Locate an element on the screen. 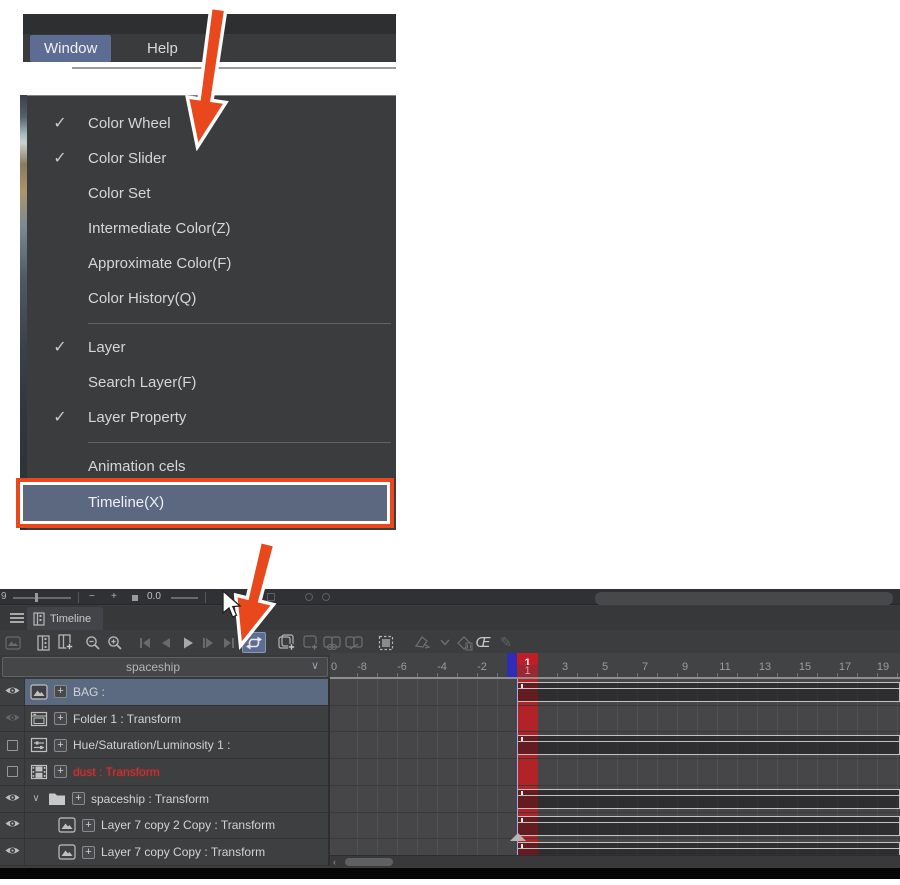  layer-row: + Folder 1 : Transform is located at coordinates (164, 719).